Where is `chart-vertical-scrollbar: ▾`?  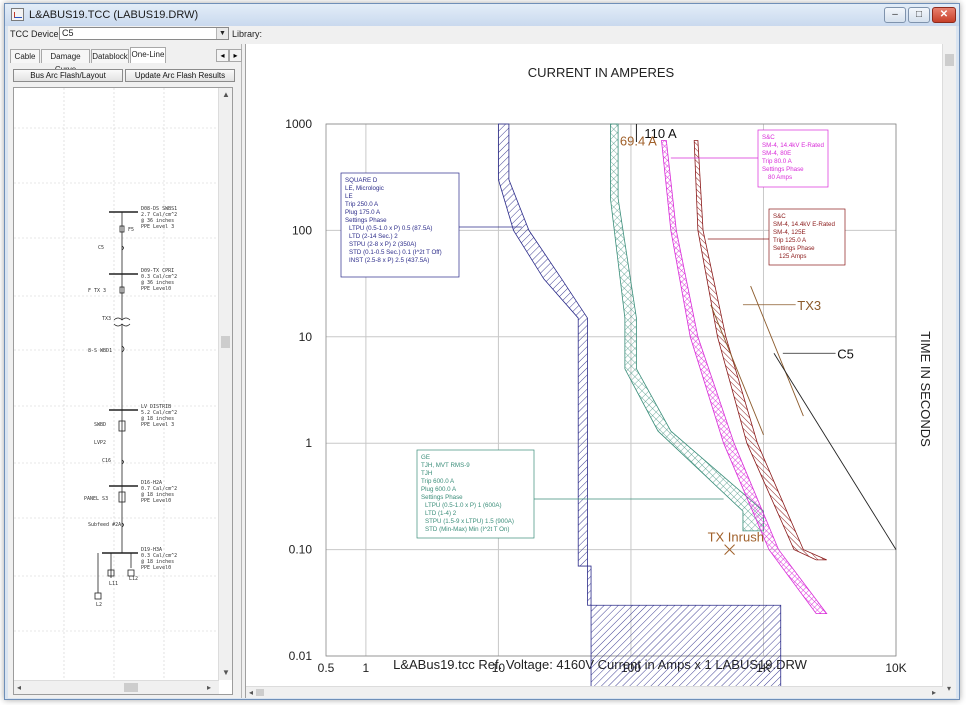
chart-vertical-scrollbar: ▾ is located at coordinates (949, 371).